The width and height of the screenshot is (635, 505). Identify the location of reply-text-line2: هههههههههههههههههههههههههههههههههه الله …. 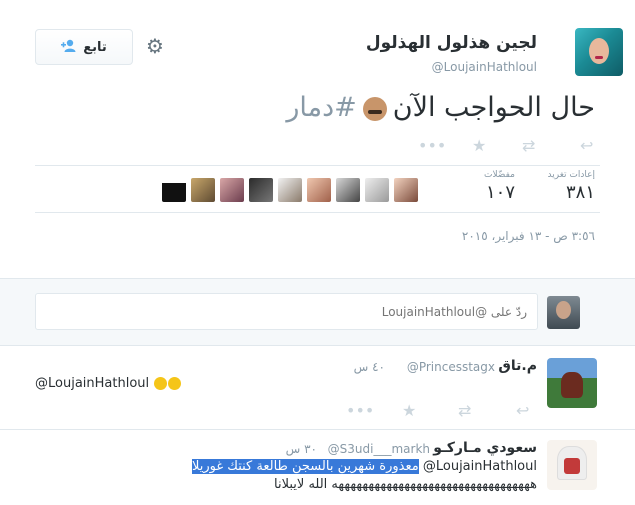
(405, 484).